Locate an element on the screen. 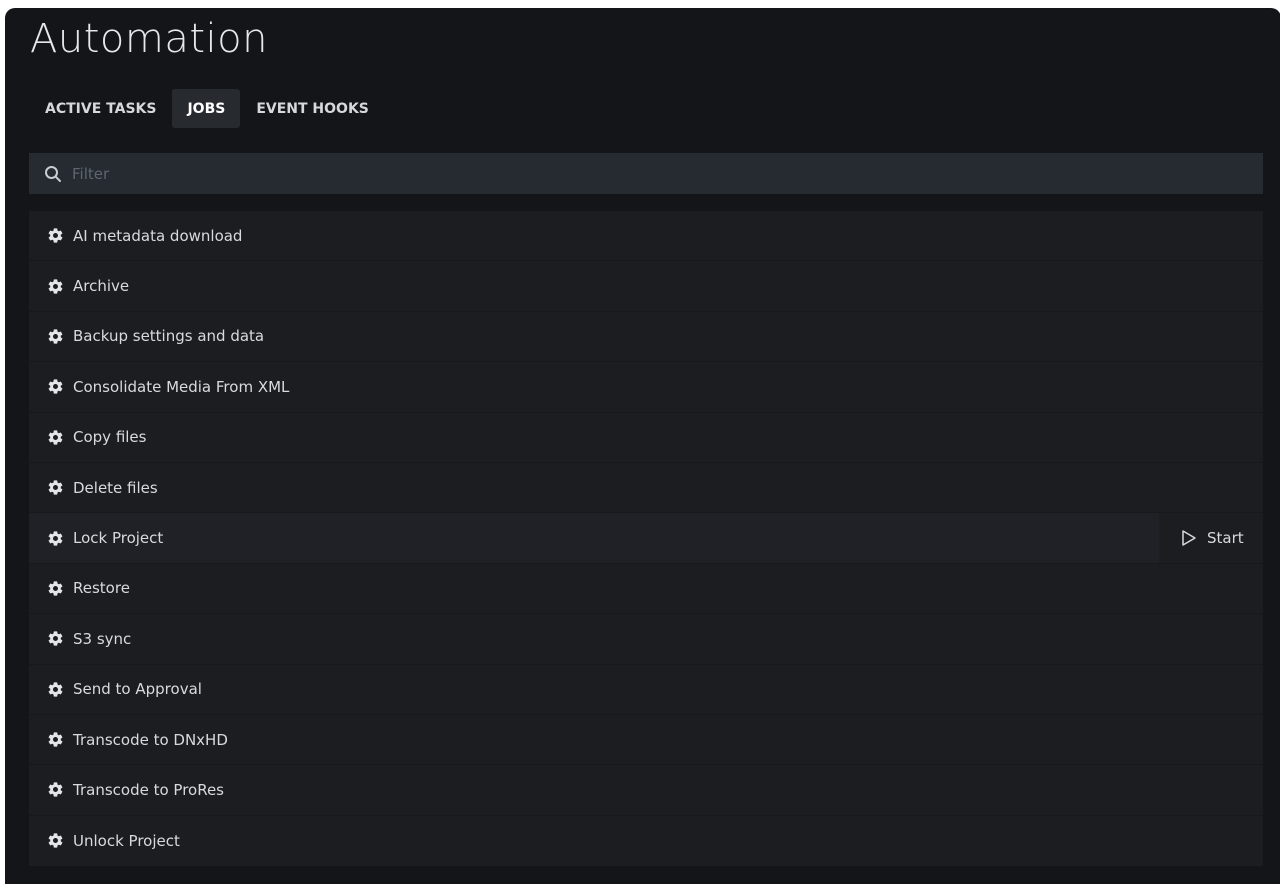  job-row: Transcode to ProRes is located at coordinates (646, 790).